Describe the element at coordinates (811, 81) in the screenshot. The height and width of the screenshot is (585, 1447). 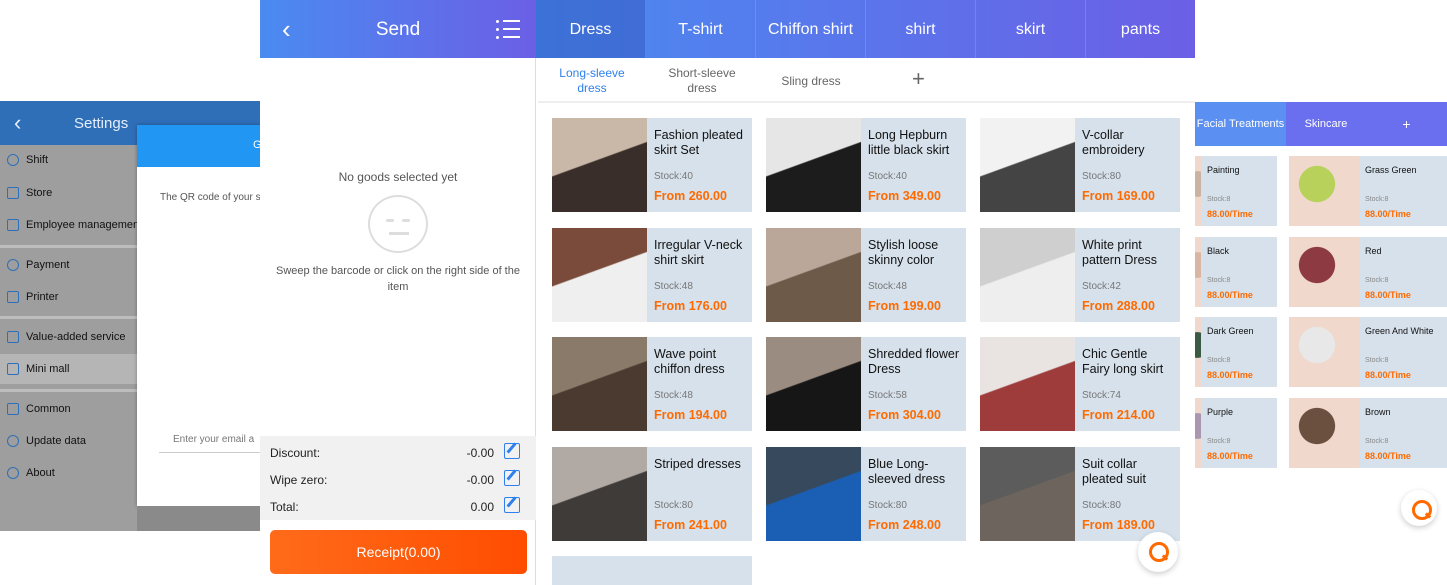
I see `subtab-sling: Sling dress` at that location.